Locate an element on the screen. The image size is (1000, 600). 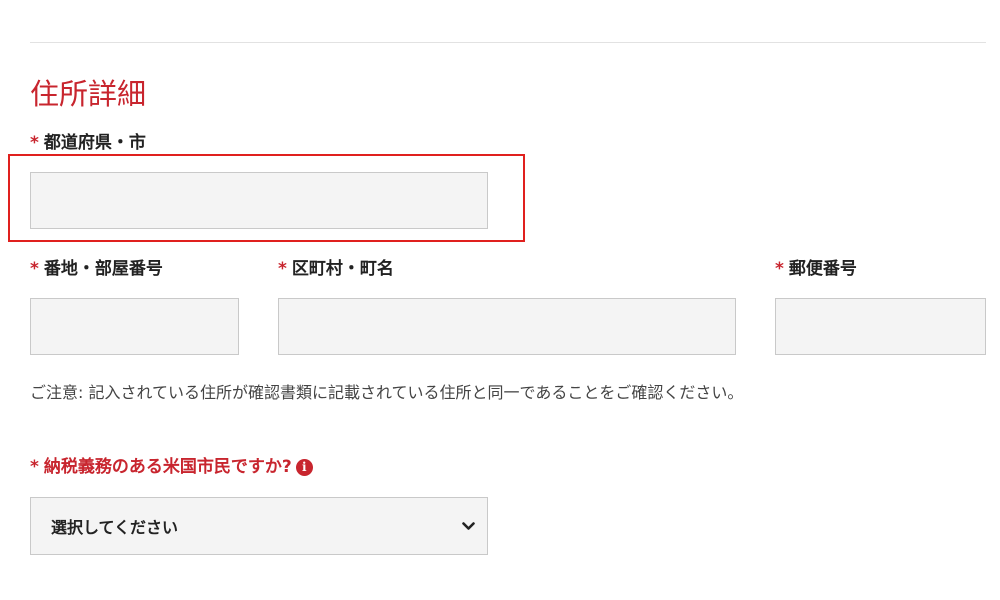
ward-town-input is located at coordinates (507, 326).